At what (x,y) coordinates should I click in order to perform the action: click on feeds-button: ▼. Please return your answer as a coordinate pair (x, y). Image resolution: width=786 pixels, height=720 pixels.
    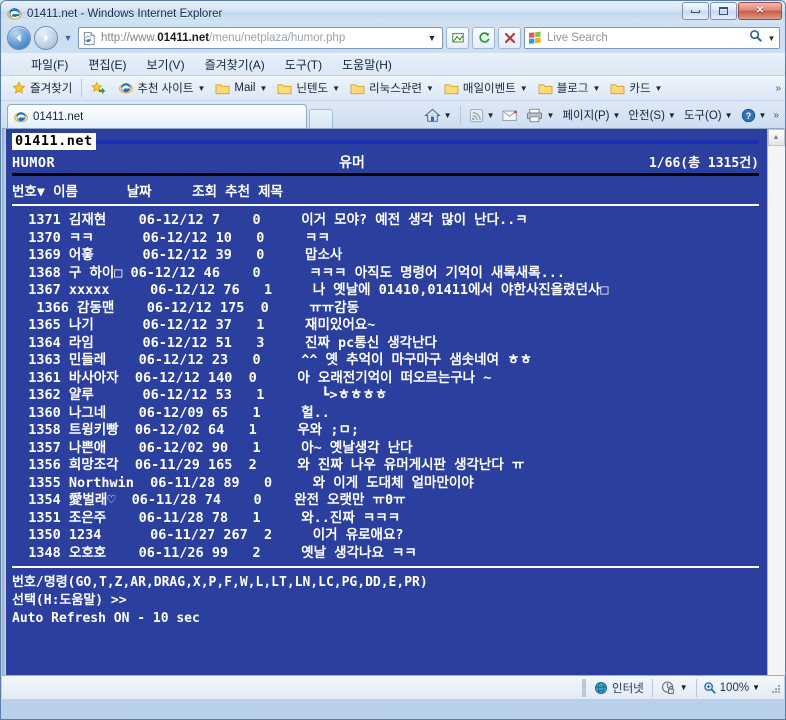
    Looking at the image, I should click on (482, 115).